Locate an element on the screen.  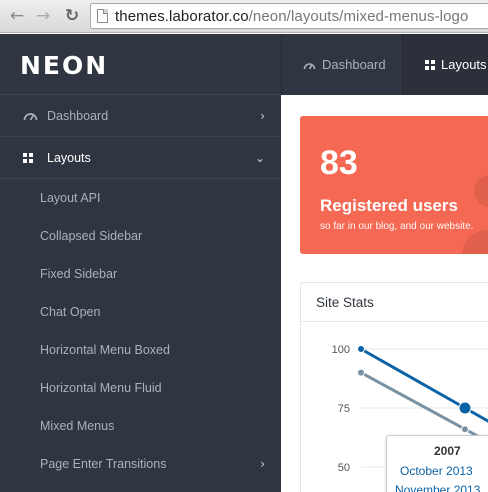
topnav-dashboard: Dashboard is located at coordinates (342, 64).